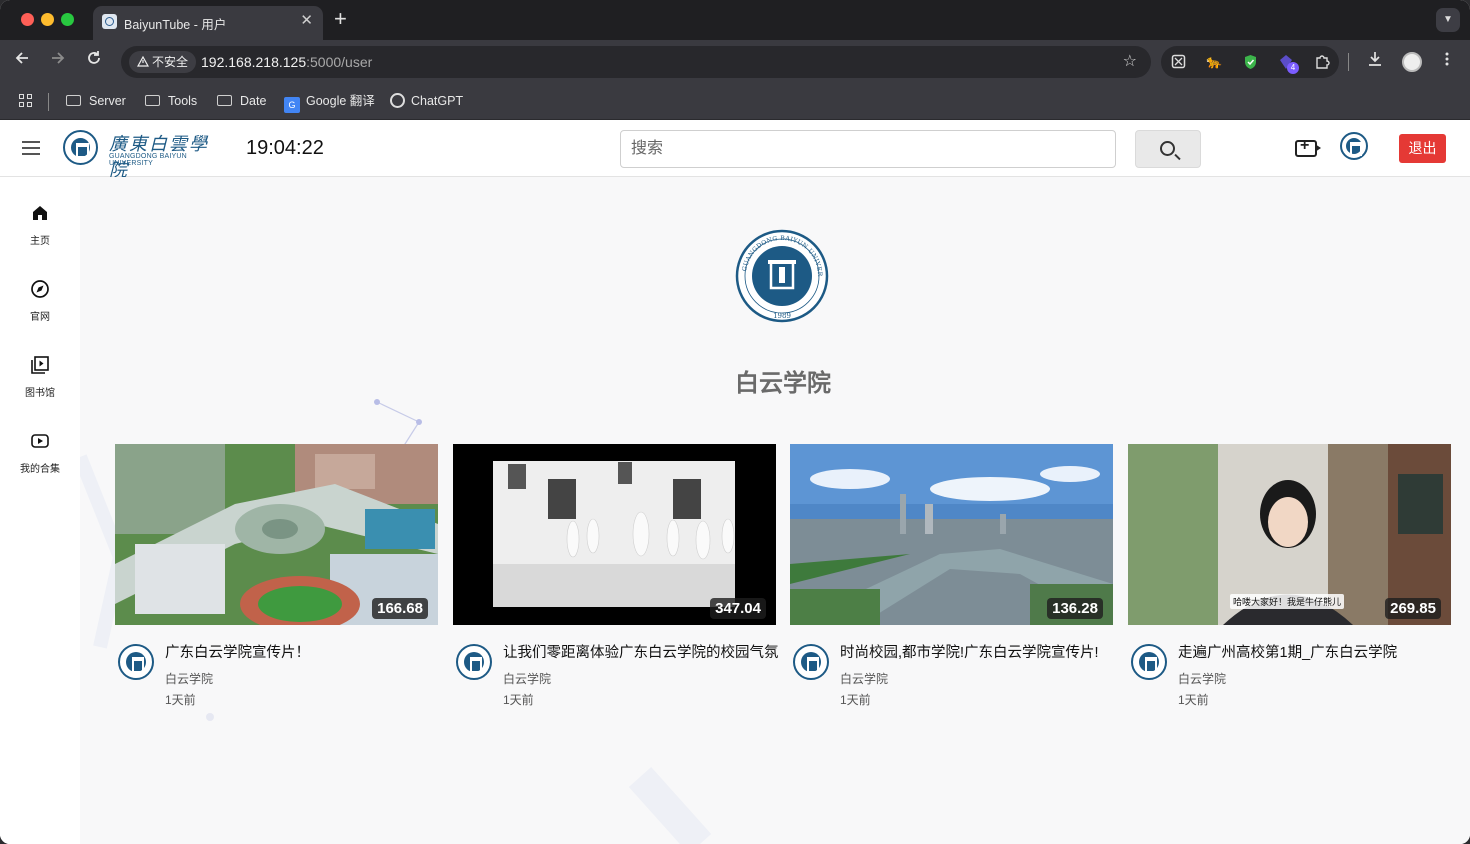  I want to click on logo-seal-icon, so click(80, 147).